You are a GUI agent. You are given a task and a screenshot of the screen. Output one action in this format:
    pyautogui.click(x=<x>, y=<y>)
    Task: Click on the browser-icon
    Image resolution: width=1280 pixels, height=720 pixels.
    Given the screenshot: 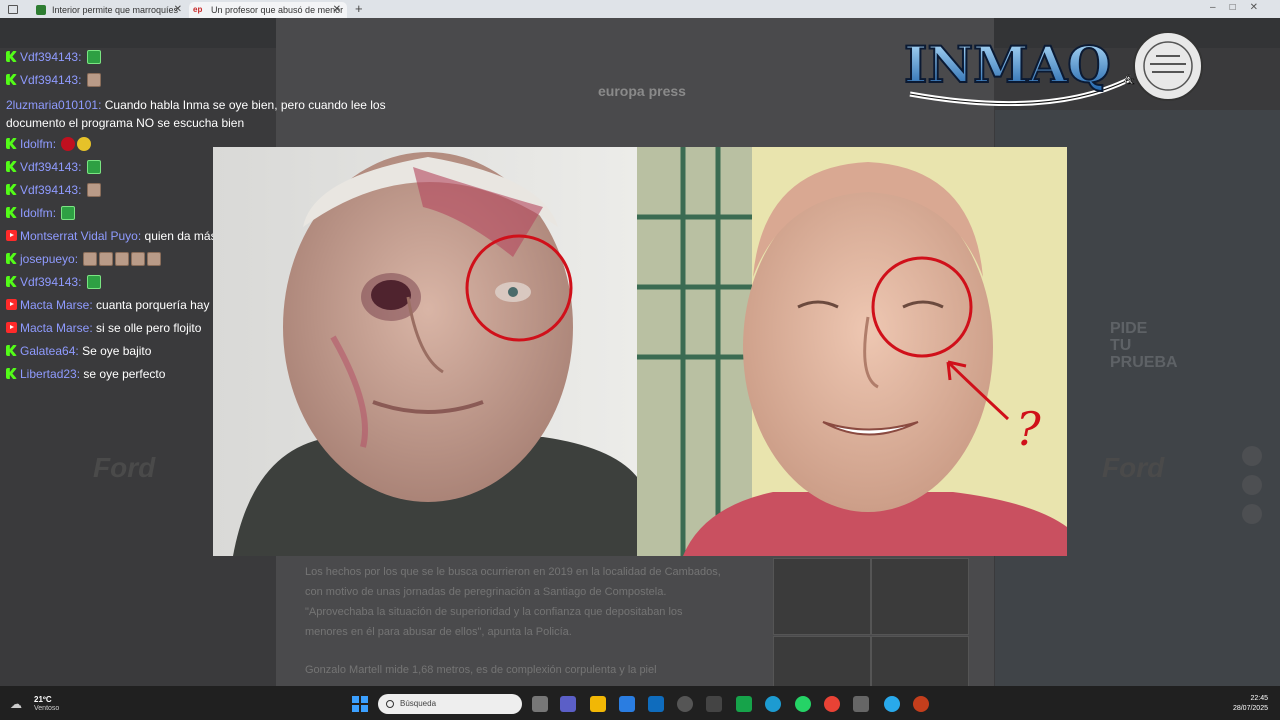 What is the action you would take?
    pyautogui.click(x=685, y=704)
    